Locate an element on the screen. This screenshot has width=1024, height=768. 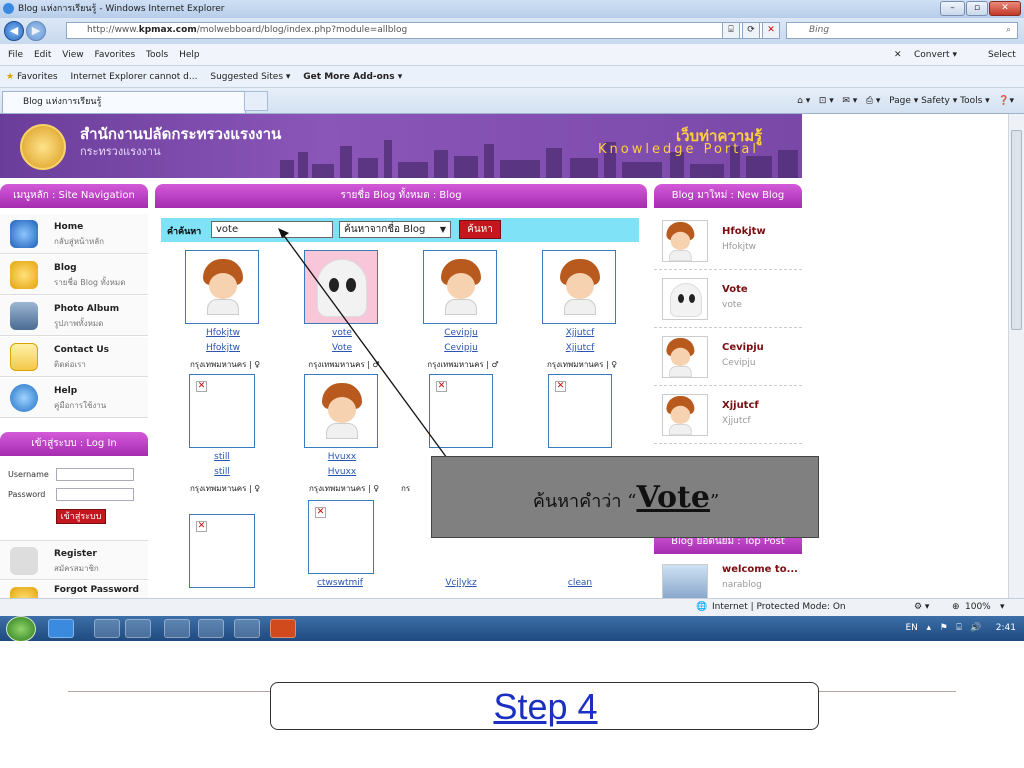
zoom-dropdown-icon: ▾ is located at coordinates (1002, 607).